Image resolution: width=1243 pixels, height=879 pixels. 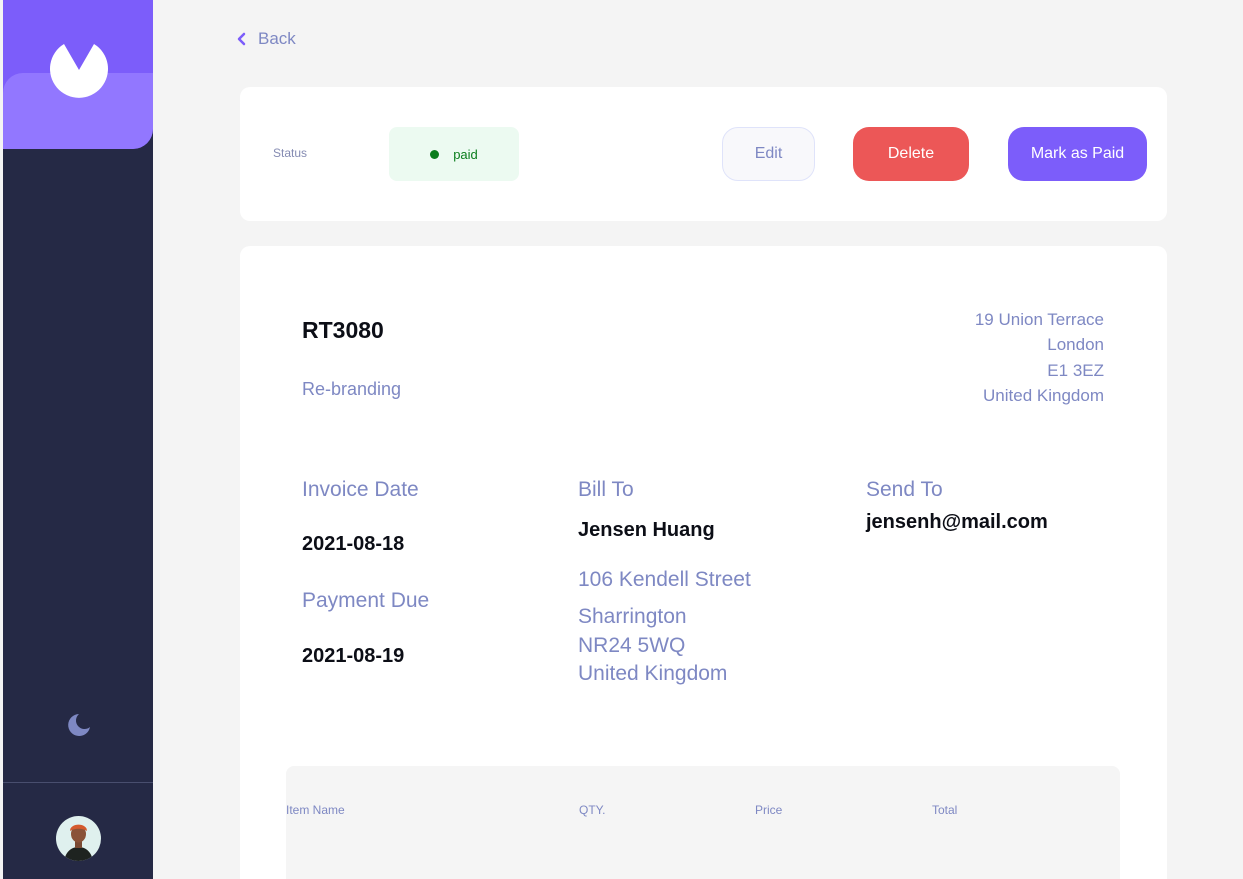 What do you see at coordinates (1075, 370) in the screenshot?
I see `sender-post-code: E1 3EZ` at bounding box center [1075, 370].